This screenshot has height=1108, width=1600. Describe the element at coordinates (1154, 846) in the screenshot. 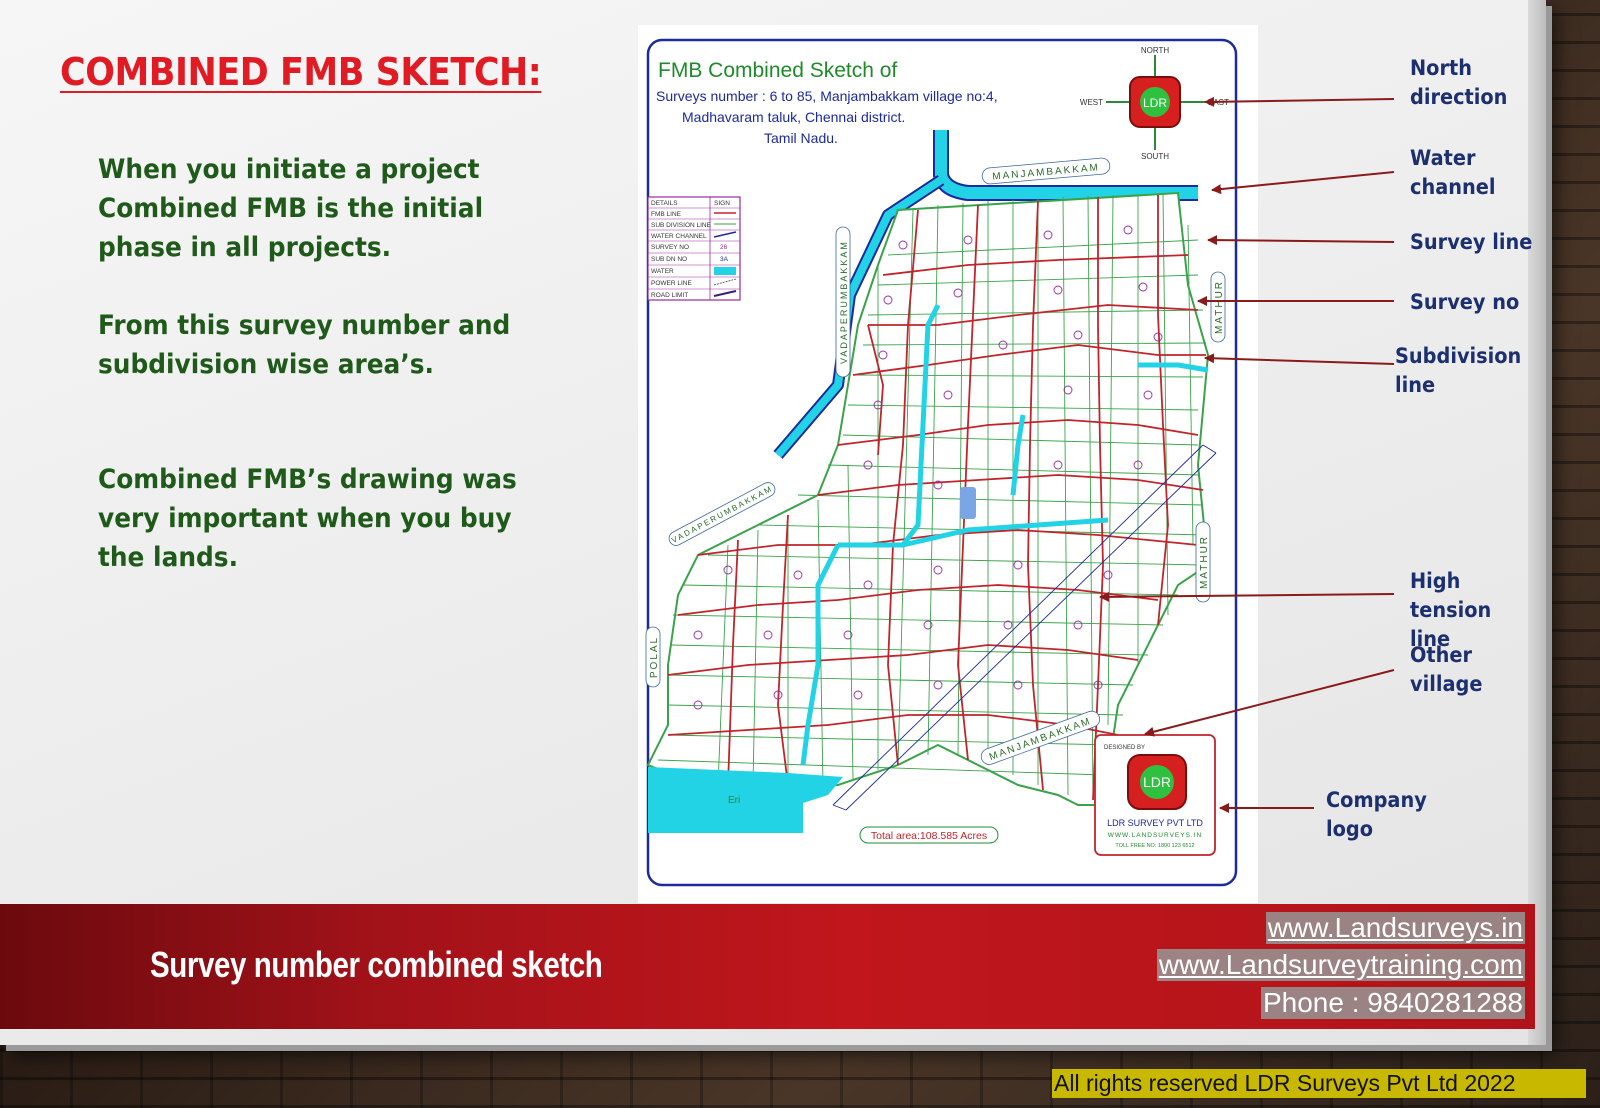

I see `company-tollfree: TOLL FREE NO: 1800 123 6512` at that location.